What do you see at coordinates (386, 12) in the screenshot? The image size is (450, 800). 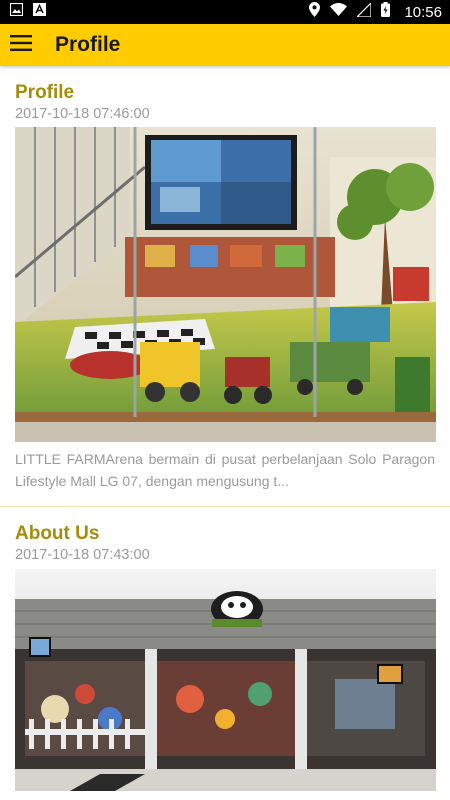 I see `battery-icon` at bounding box center [386, 12].